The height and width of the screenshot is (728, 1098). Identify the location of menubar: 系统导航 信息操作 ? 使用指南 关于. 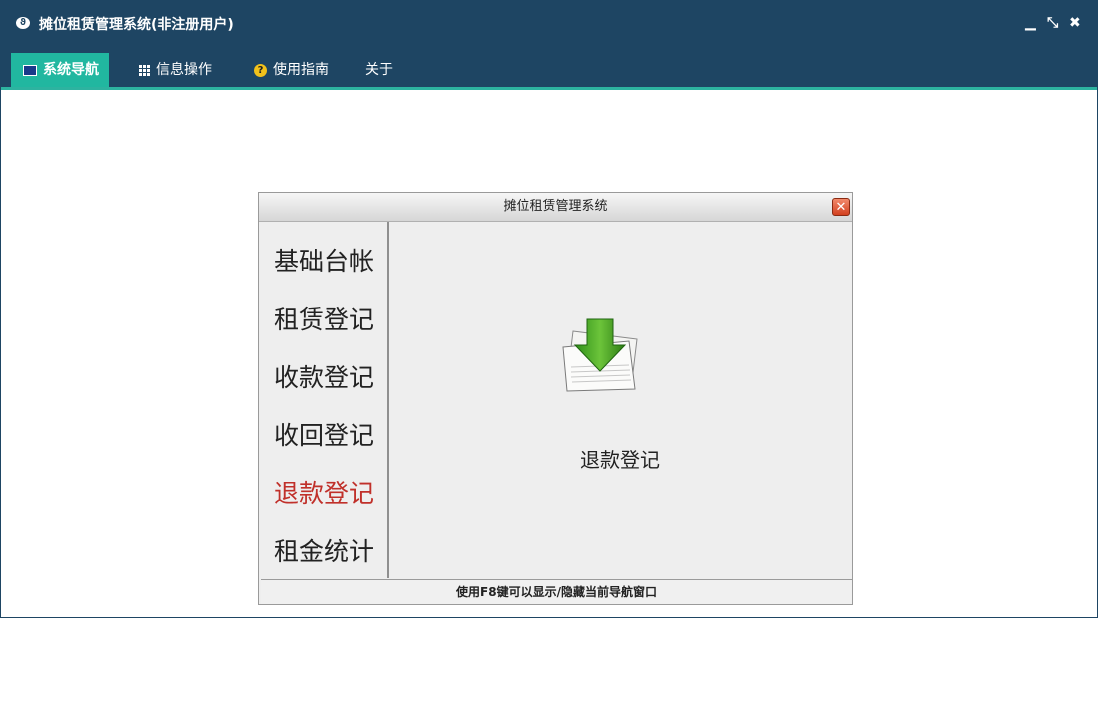
(549, 68).